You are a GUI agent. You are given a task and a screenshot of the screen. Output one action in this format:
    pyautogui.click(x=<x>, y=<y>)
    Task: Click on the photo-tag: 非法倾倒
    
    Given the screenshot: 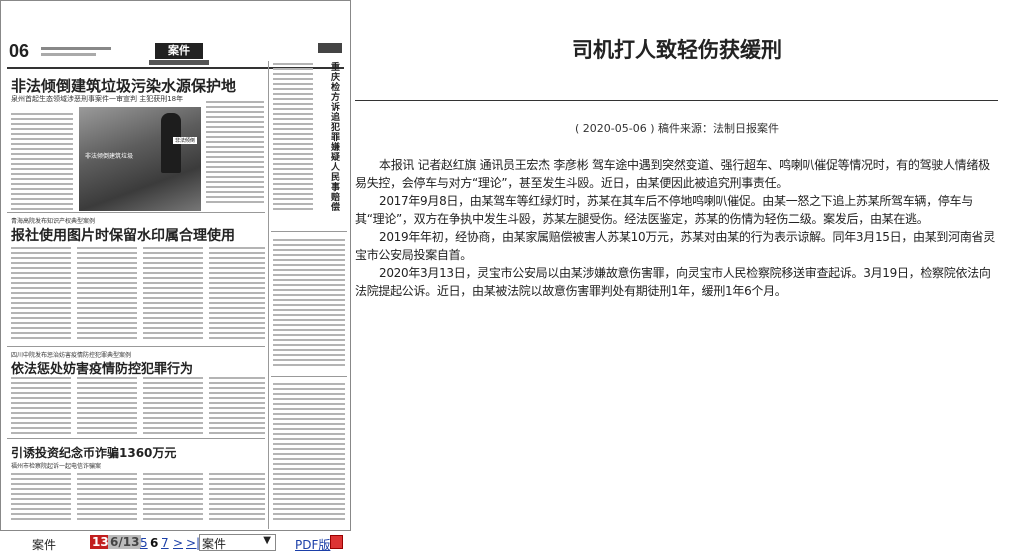 What is the action you would take?
    pyautogui.click(x=184, y=140)
    